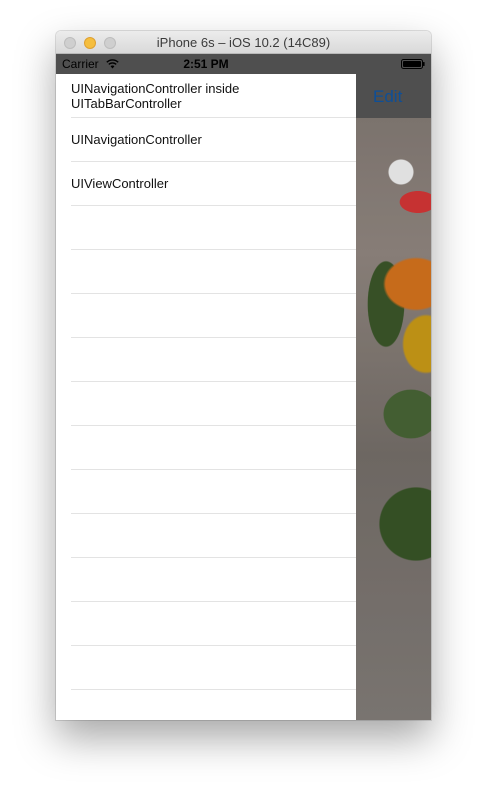  I want to click on menu-item-label: UIViewController, so click(120, 183).